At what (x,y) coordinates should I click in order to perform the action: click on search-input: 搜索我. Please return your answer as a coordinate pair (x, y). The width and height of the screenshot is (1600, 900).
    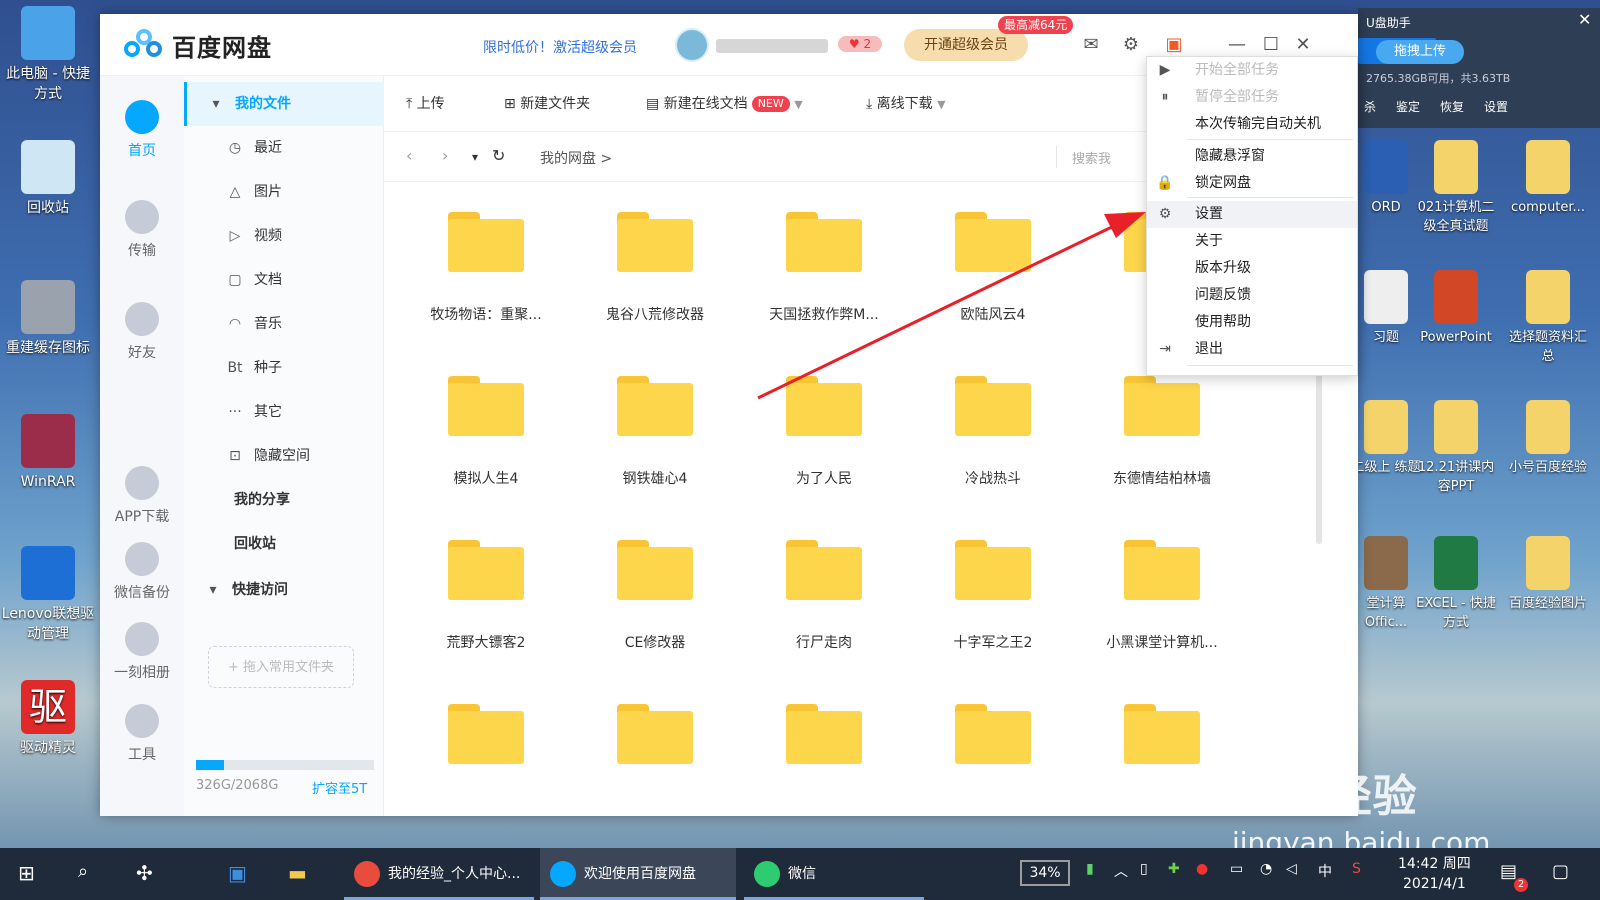
    Looking at the image, I should click on (1091, 157).